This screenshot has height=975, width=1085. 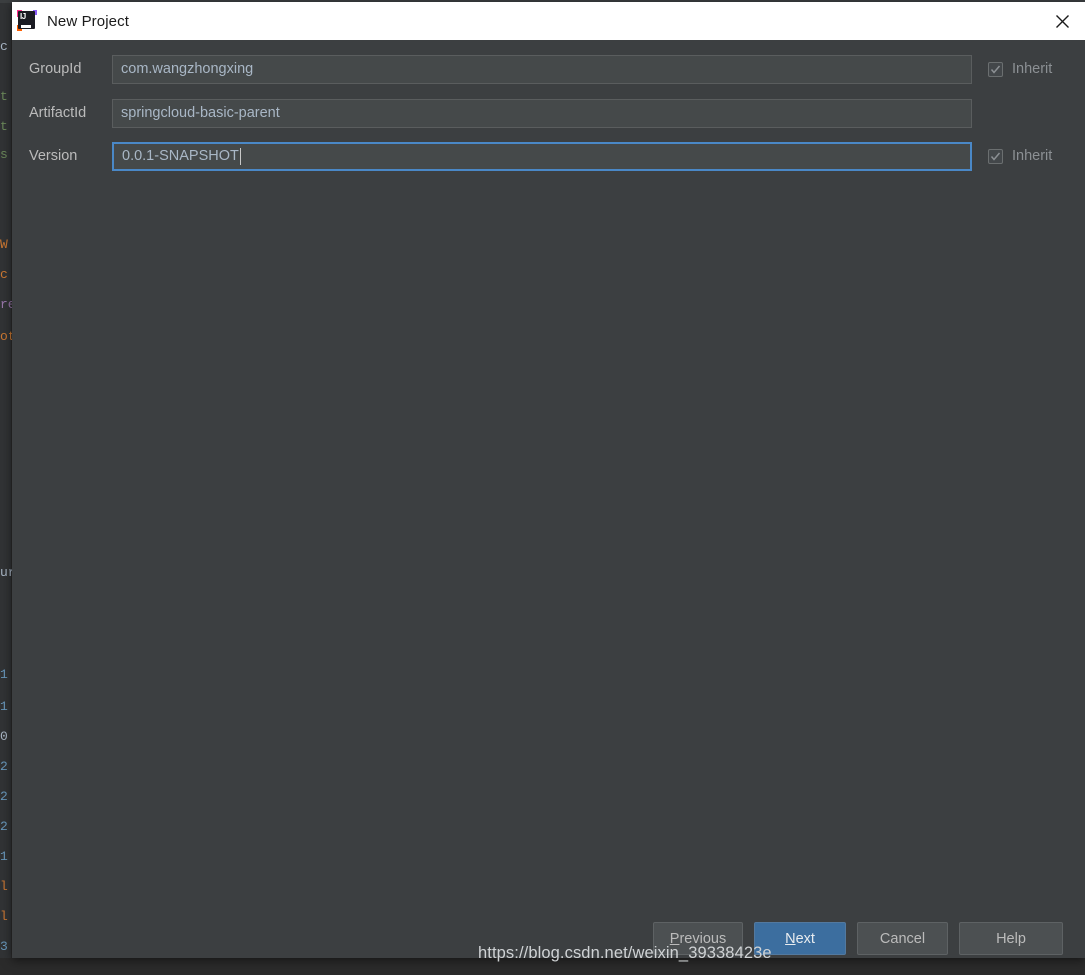 What do you see at coordinates (88, 21) in the screenshot?
I see `dialog-title: New Project` at bounding box center [88, 21].